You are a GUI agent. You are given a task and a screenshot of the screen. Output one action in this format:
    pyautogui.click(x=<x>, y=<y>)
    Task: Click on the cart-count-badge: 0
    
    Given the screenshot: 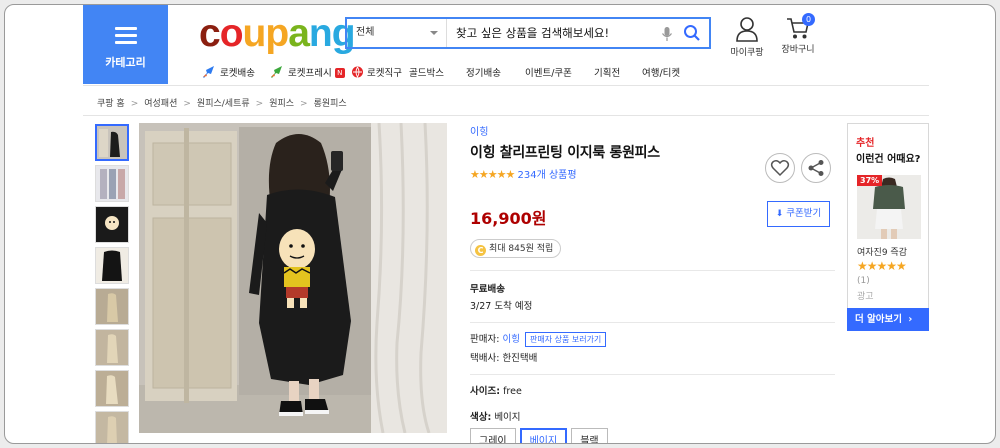 What is the action you would take?
    pyautogui.click(x=808, y=19)
    